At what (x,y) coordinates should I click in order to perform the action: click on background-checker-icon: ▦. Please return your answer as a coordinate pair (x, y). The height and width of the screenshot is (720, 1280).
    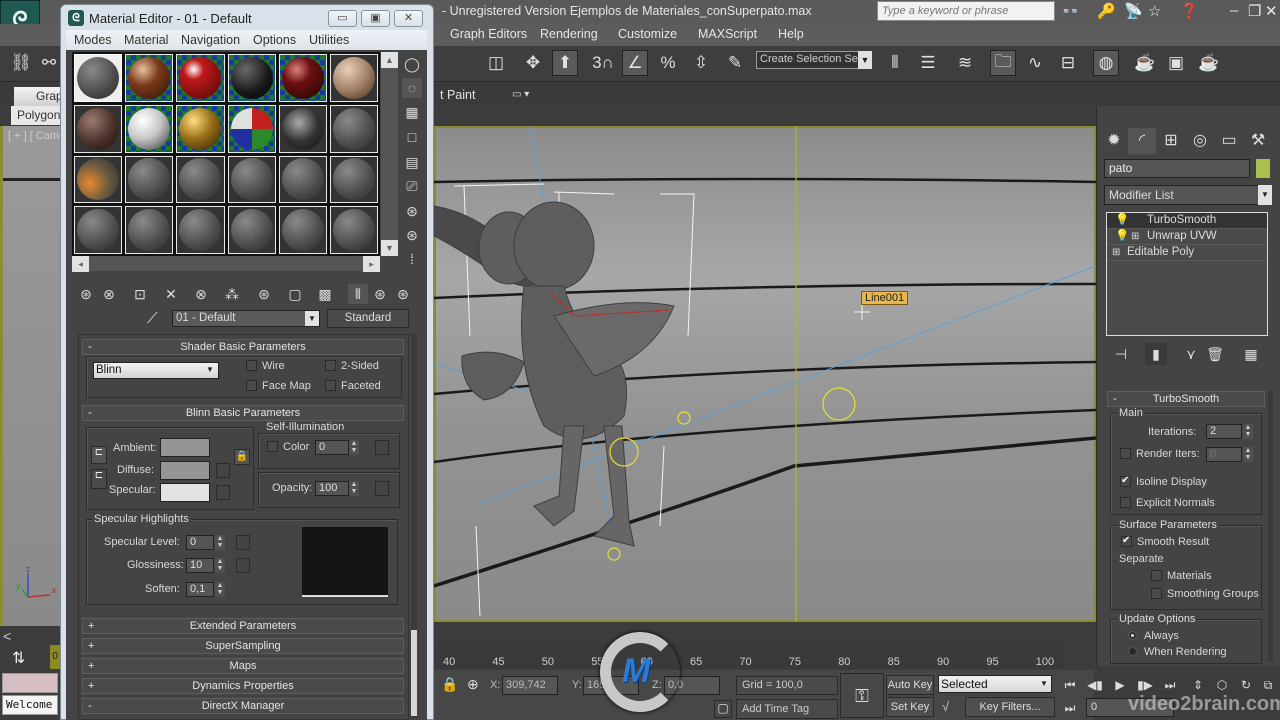
    Looking at the image, I should click on (412, 112).